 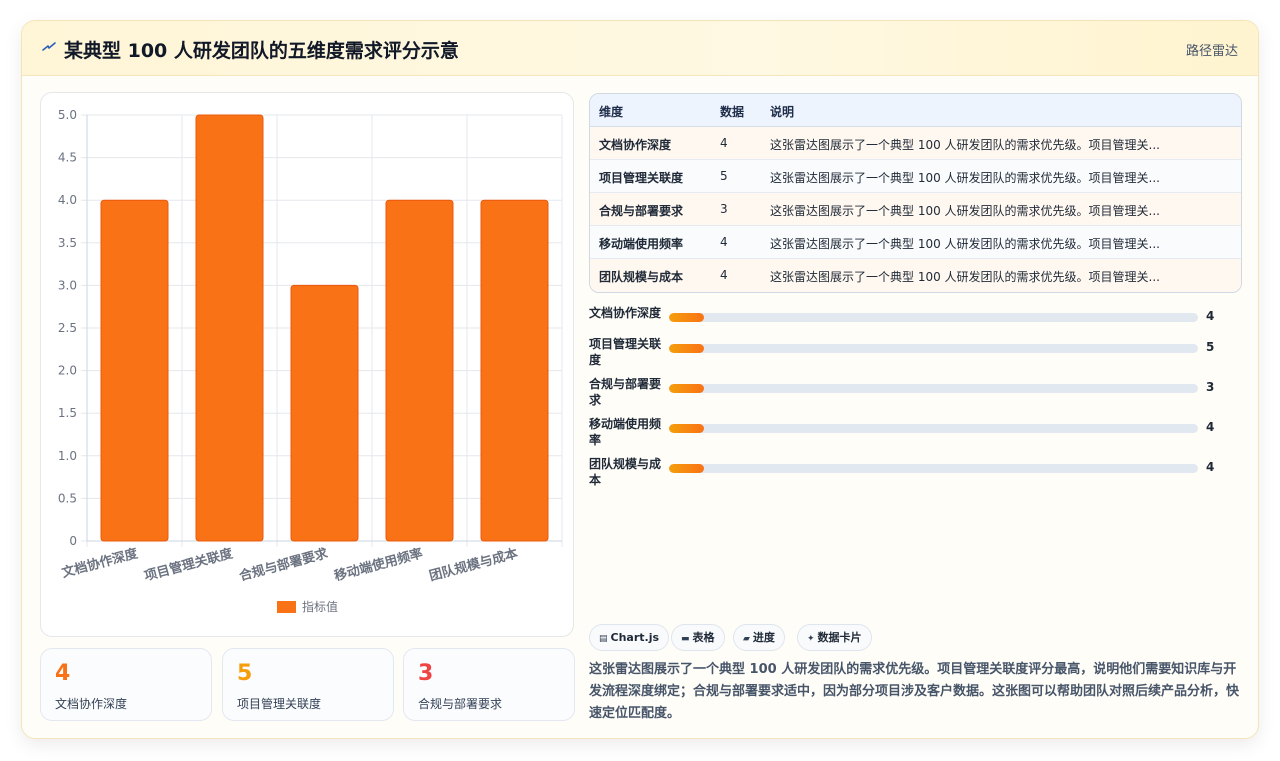 I want to click on column-header: 说明, so click(x=782, y=112).